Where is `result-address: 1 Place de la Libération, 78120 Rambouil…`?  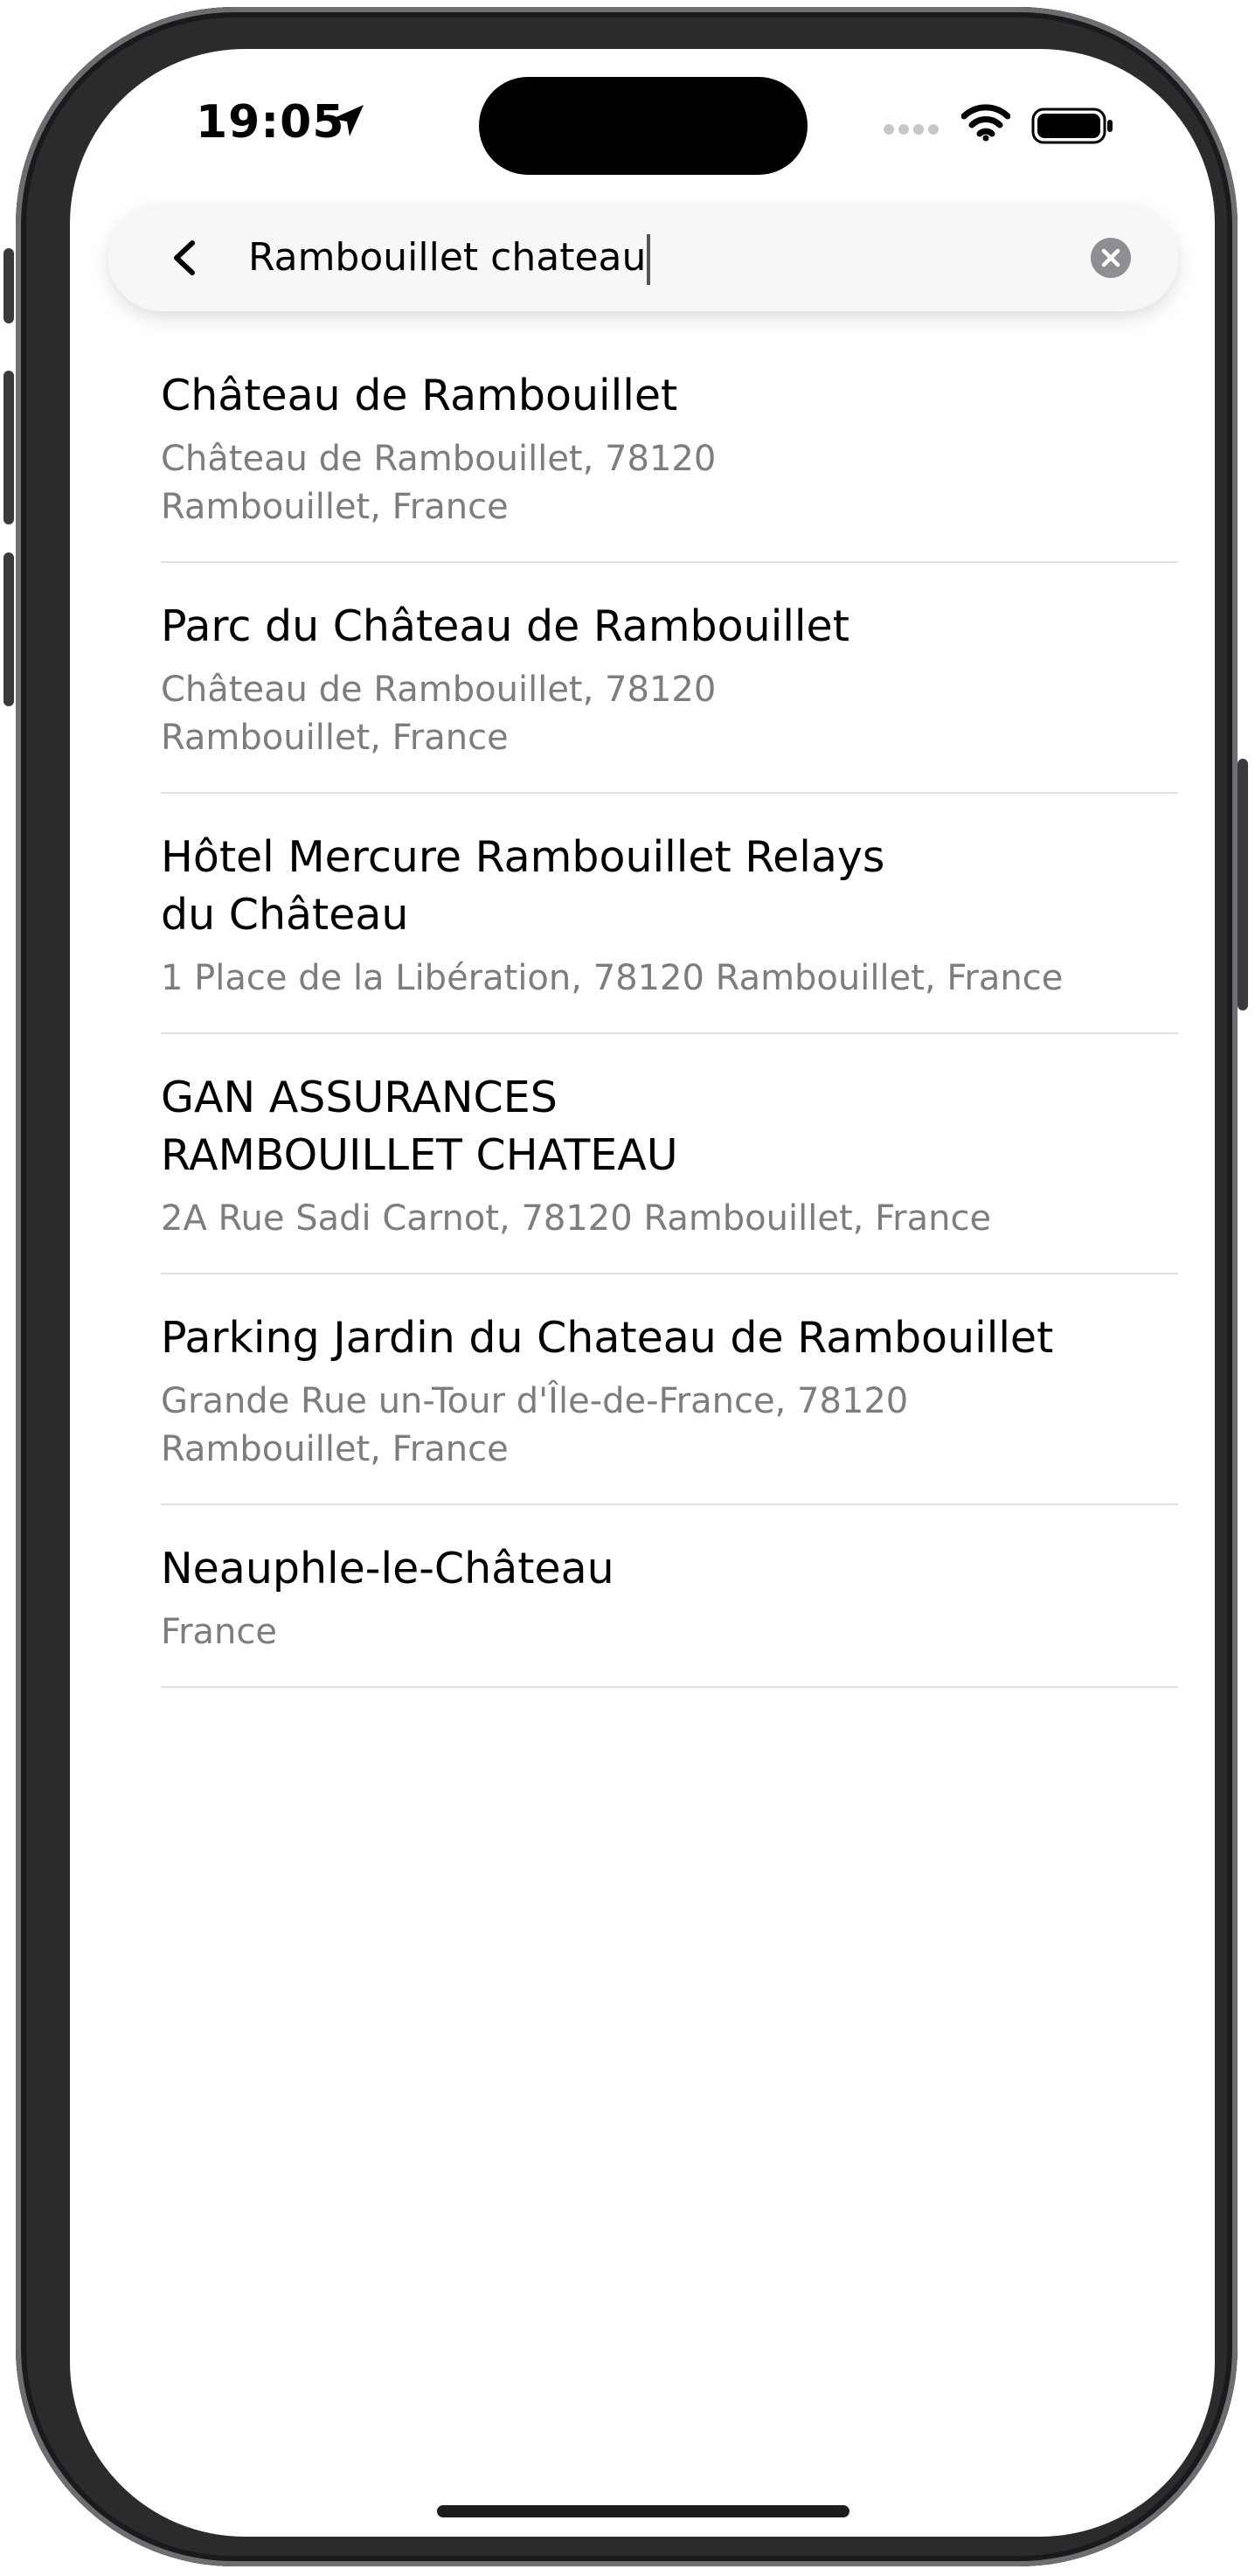 result-address: 1 Place de la Libération, 78120 Rambouil… is located at coordinates (612, 978).